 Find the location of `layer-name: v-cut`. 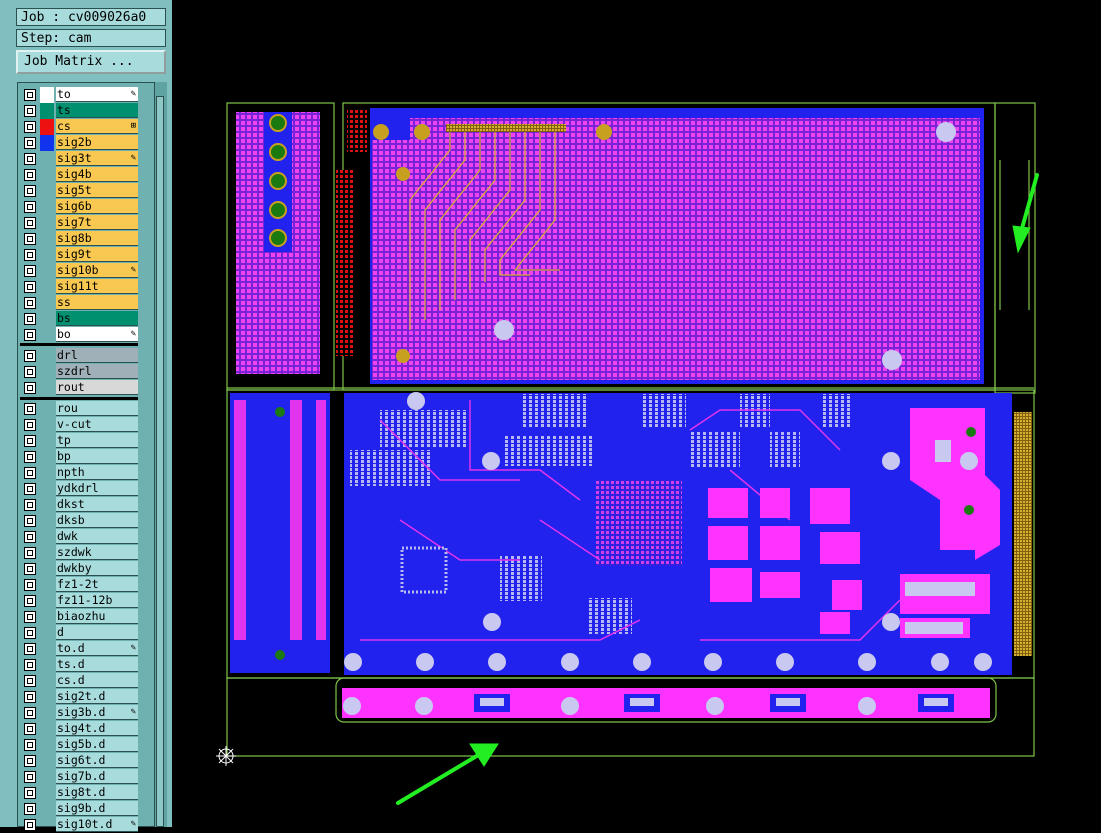

layer-name: v-cut is located at coordinates (97, 424).